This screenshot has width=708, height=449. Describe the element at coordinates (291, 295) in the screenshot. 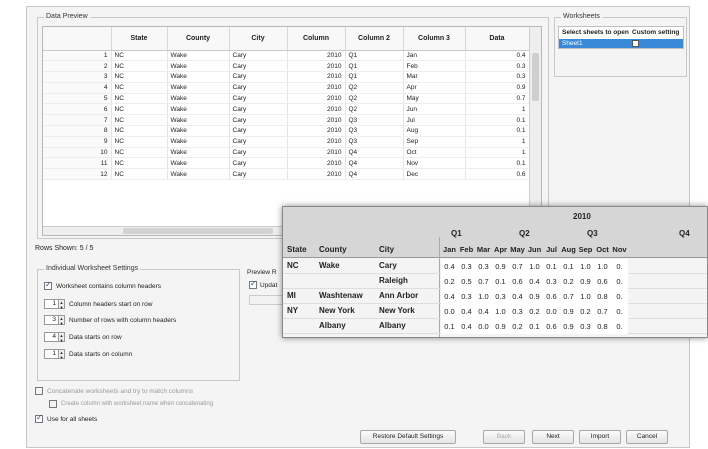

I see `pivot-state: MI` at that location.